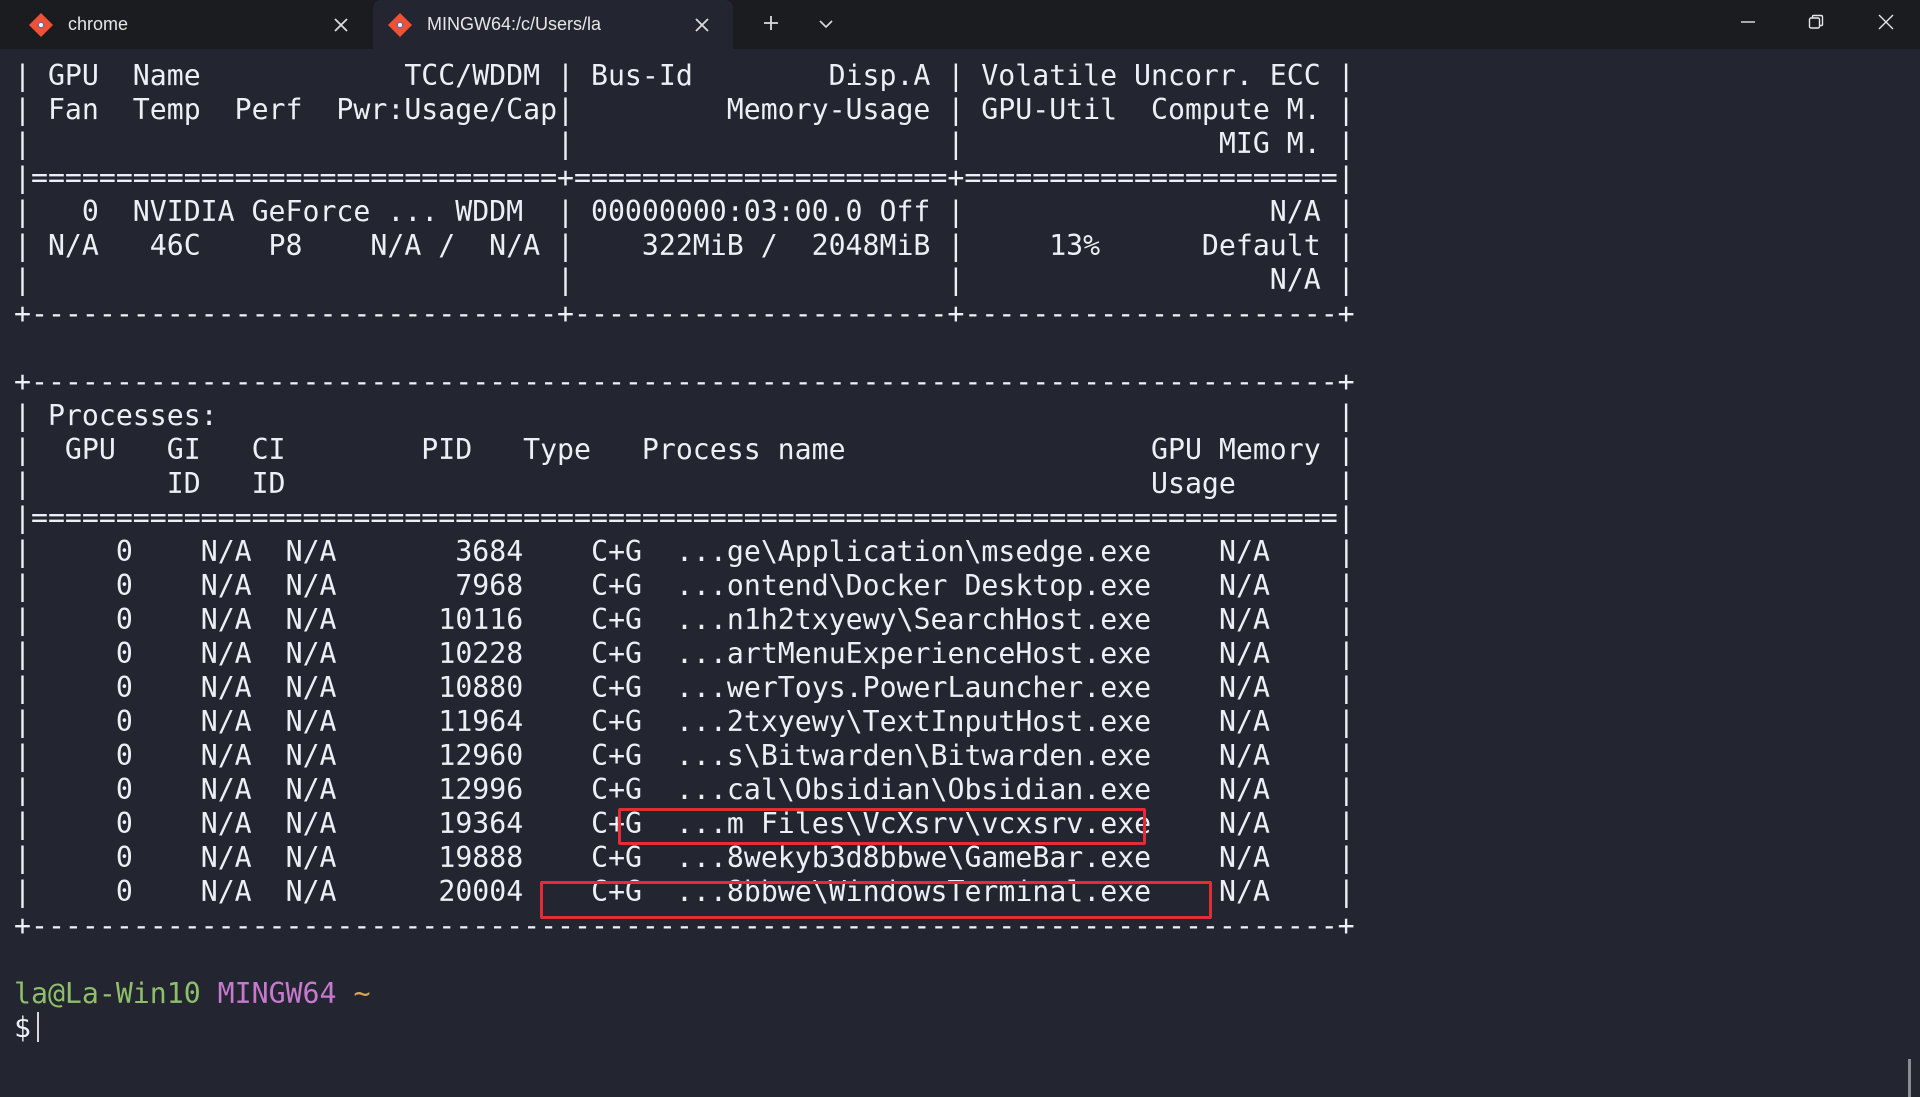  Describe the element at coordinates (37, 1027) in the screenshot. I see `text-cursor` at that location.